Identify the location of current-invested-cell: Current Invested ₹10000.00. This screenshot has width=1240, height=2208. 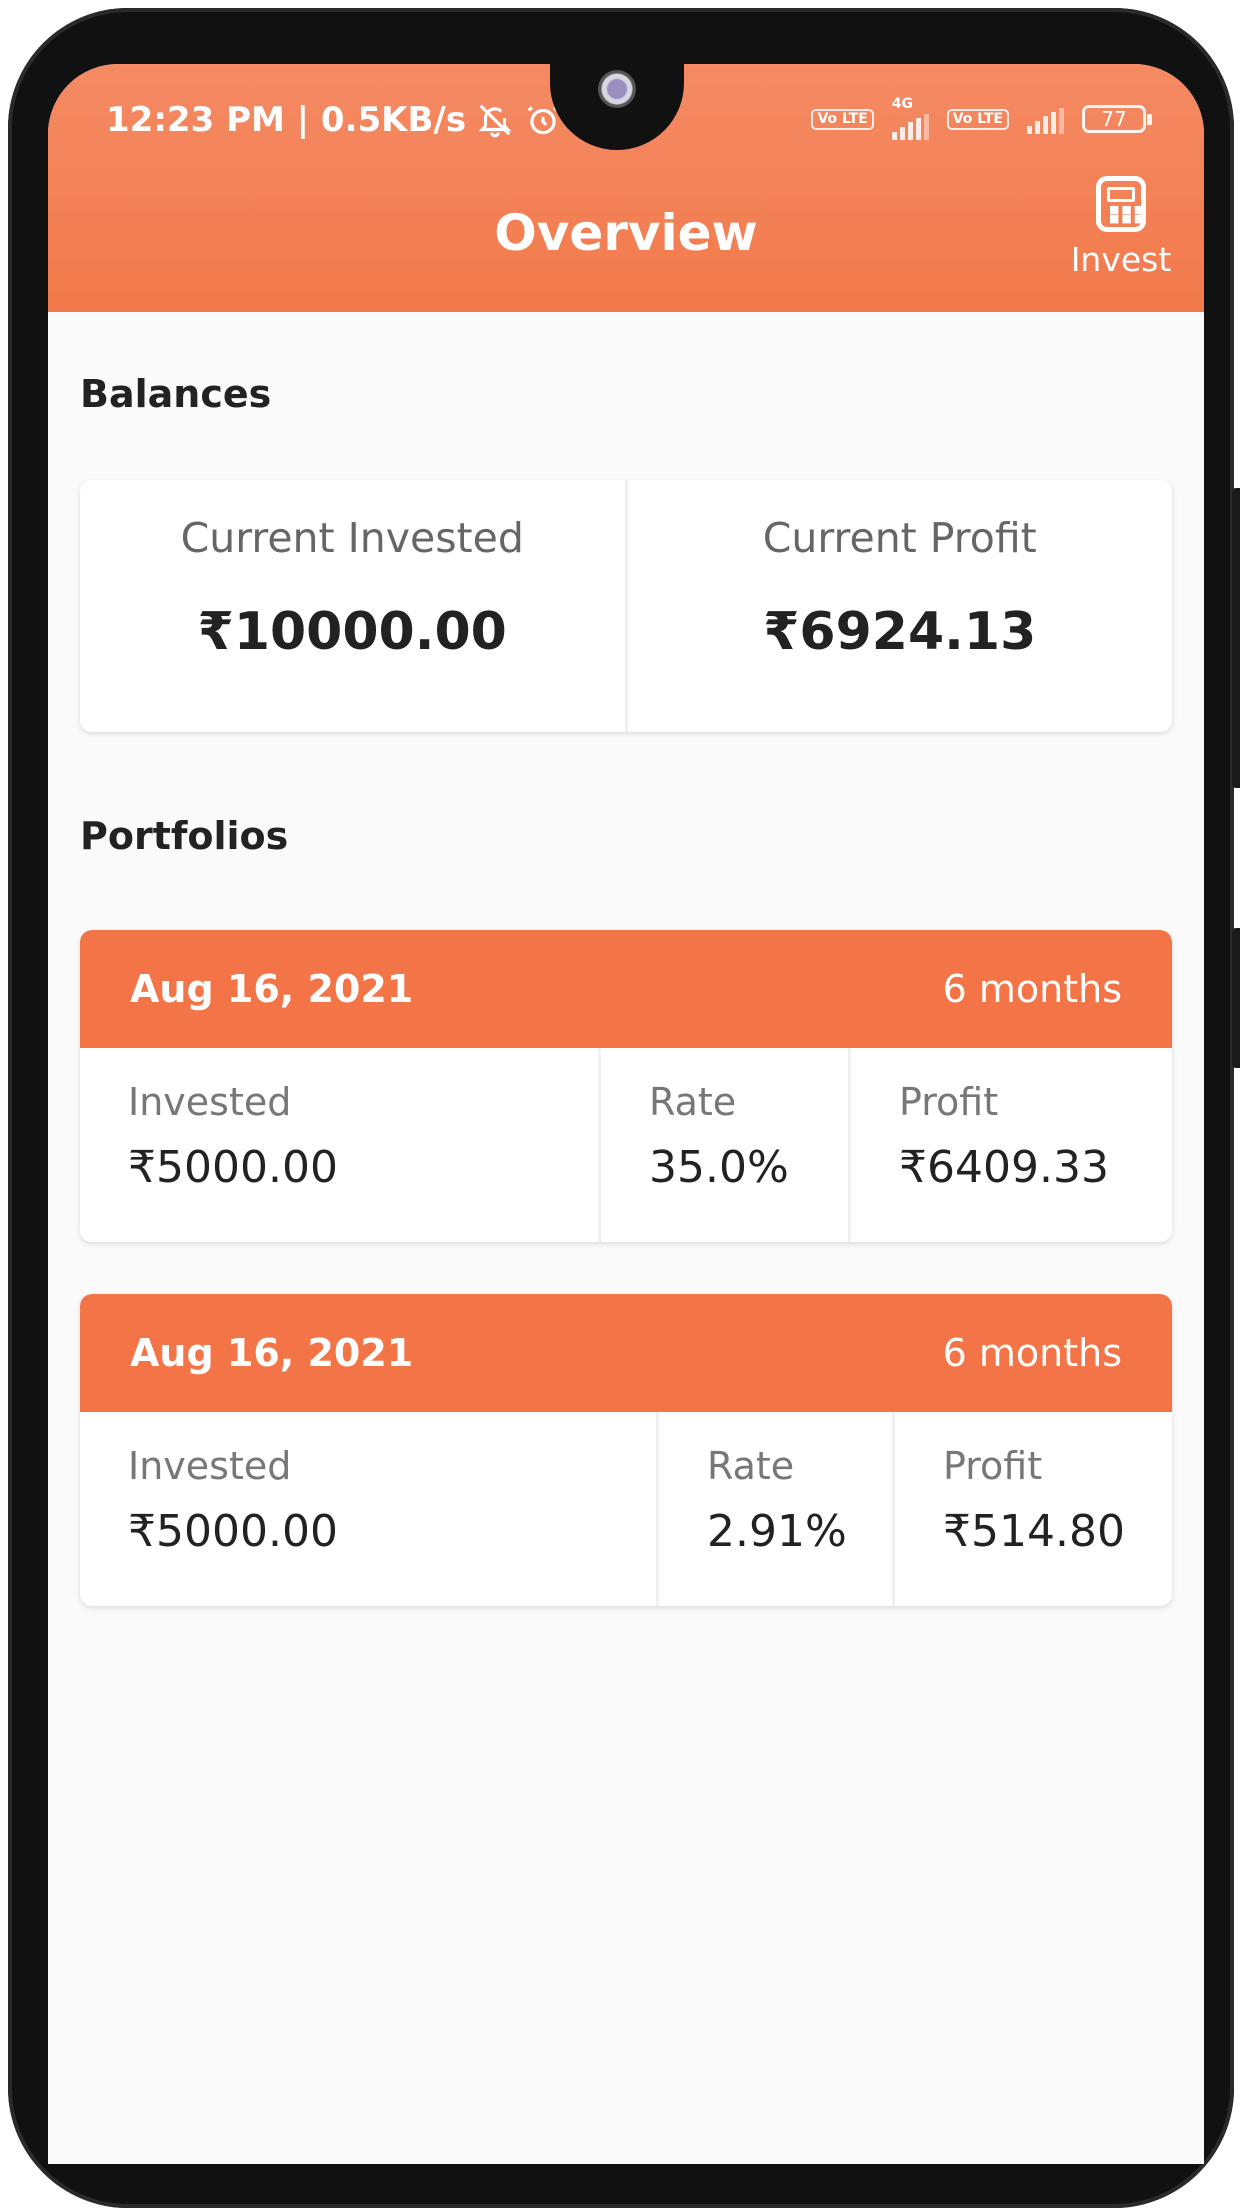
(352, 606).